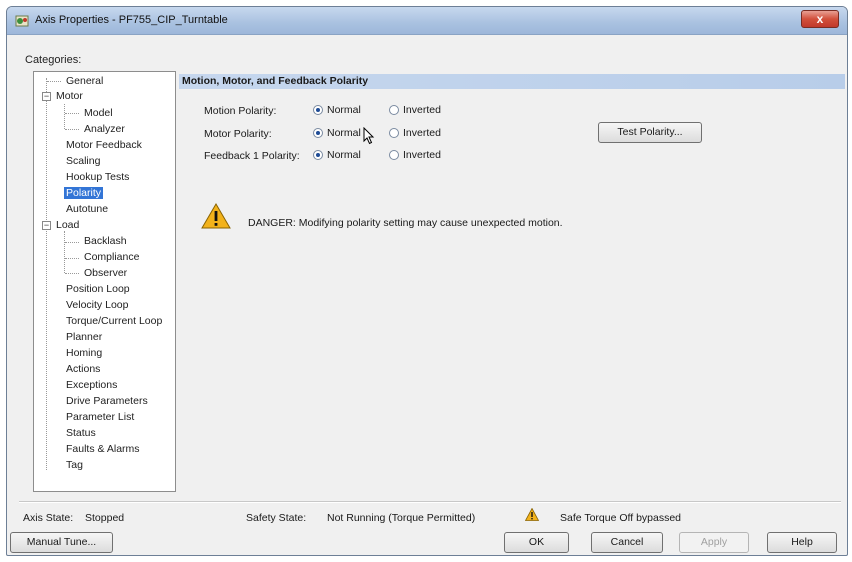 Image resolution: width=852 pixels, height=562 pixels. I want to click on feedback-1-polarity-label: Feedback 1 Polarity:, so click(252, 156).